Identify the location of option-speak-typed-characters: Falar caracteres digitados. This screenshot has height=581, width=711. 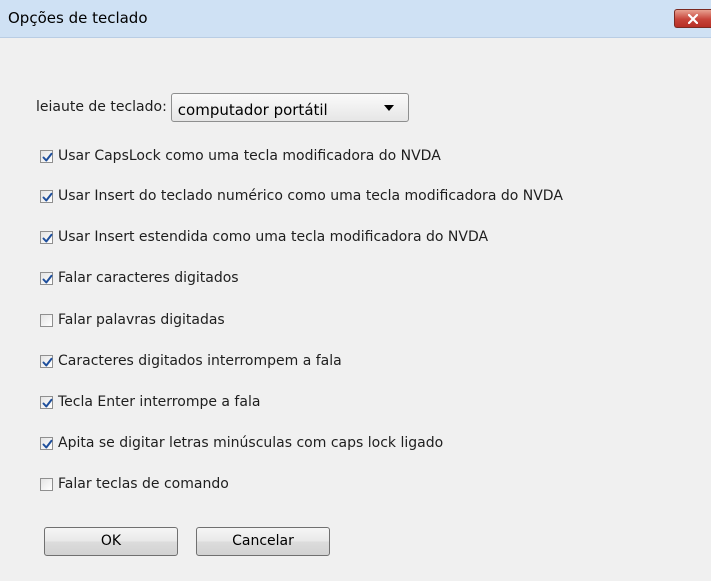
(139, 278).